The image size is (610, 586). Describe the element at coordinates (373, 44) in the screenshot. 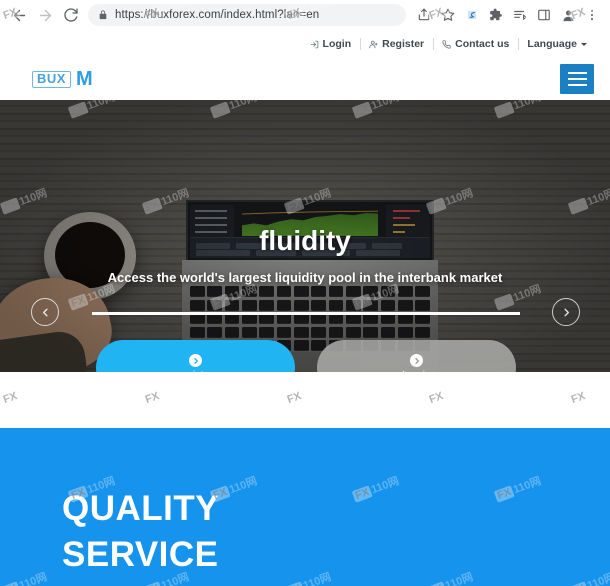

I see `user-add-icon` at that location.